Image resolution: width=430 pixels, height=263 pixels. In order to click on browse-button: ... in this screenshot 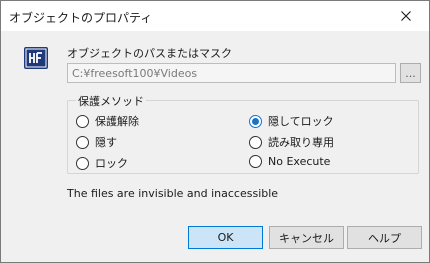, I will do `click(410, 73)`.